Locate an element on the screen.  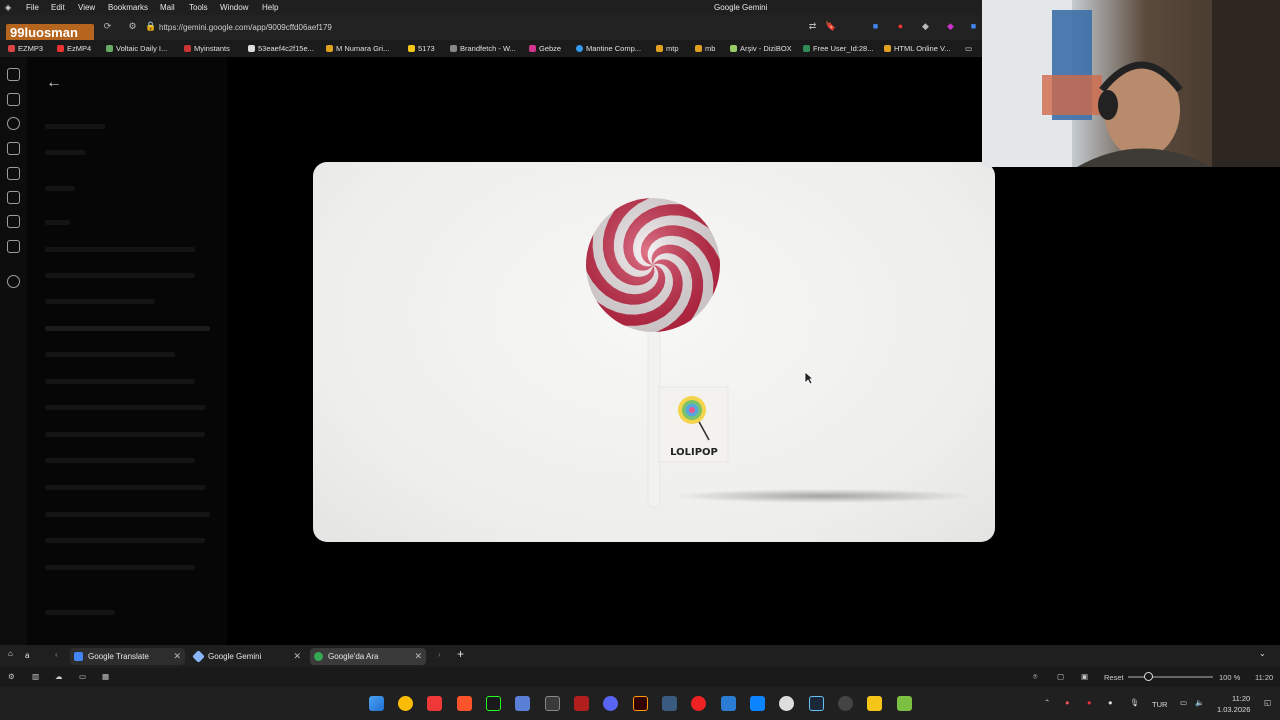
edge-icon is located at coordinates (757, 703).